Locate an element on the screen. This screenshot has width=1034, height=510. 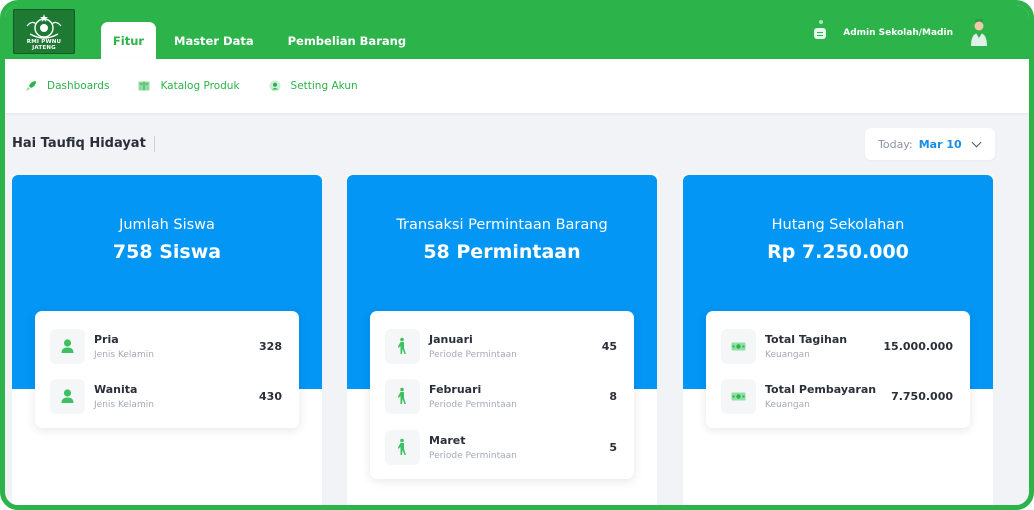
list-item: Total Pembayaran Keuangan 7.750.000 is located at coordinates (837, 397).